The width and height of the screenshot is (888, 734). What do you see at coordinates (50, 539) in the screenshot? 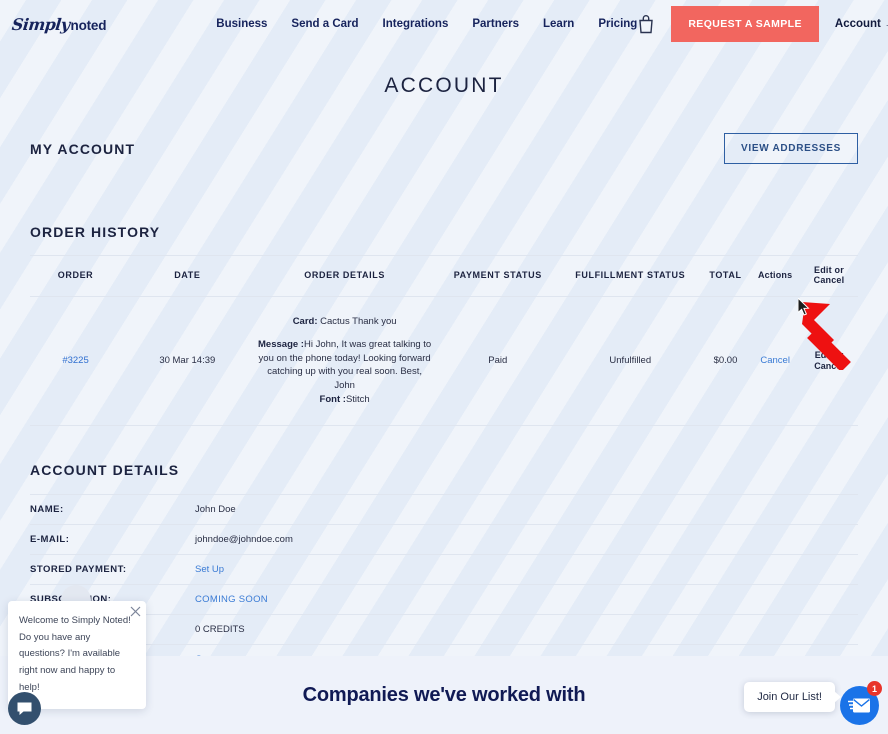
I see `detail-label-email: E-MAIL:` at bounding box center [50, 539].